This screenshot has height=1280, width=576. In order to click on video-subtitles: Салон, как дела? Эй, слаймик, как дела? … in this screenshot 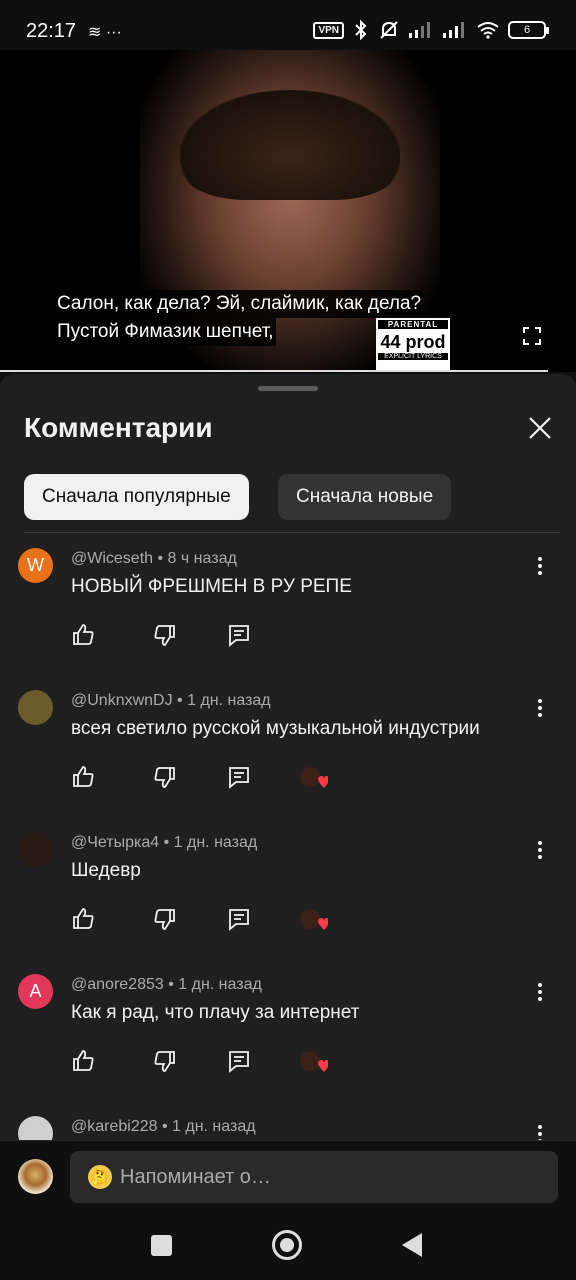, I will do `click(239, 318)`.